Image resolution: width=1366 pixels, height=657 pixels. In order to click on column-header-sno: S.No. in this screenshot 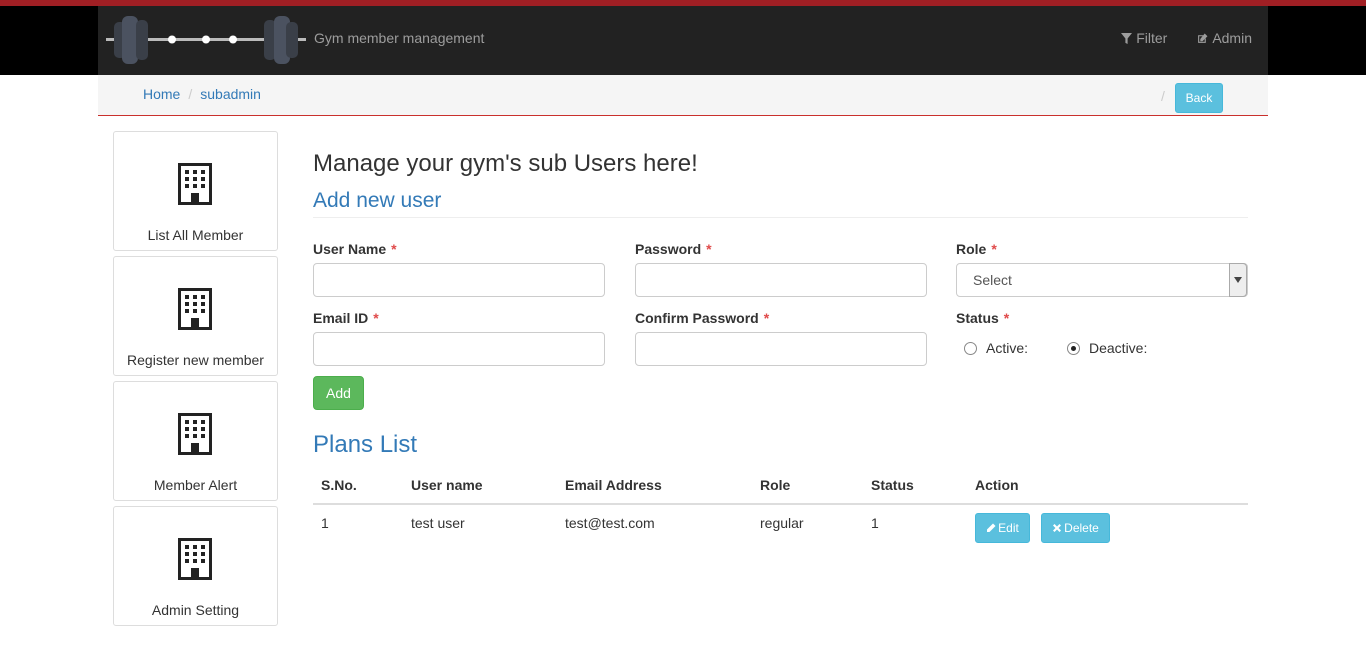, I will do `click(339, 485)`.